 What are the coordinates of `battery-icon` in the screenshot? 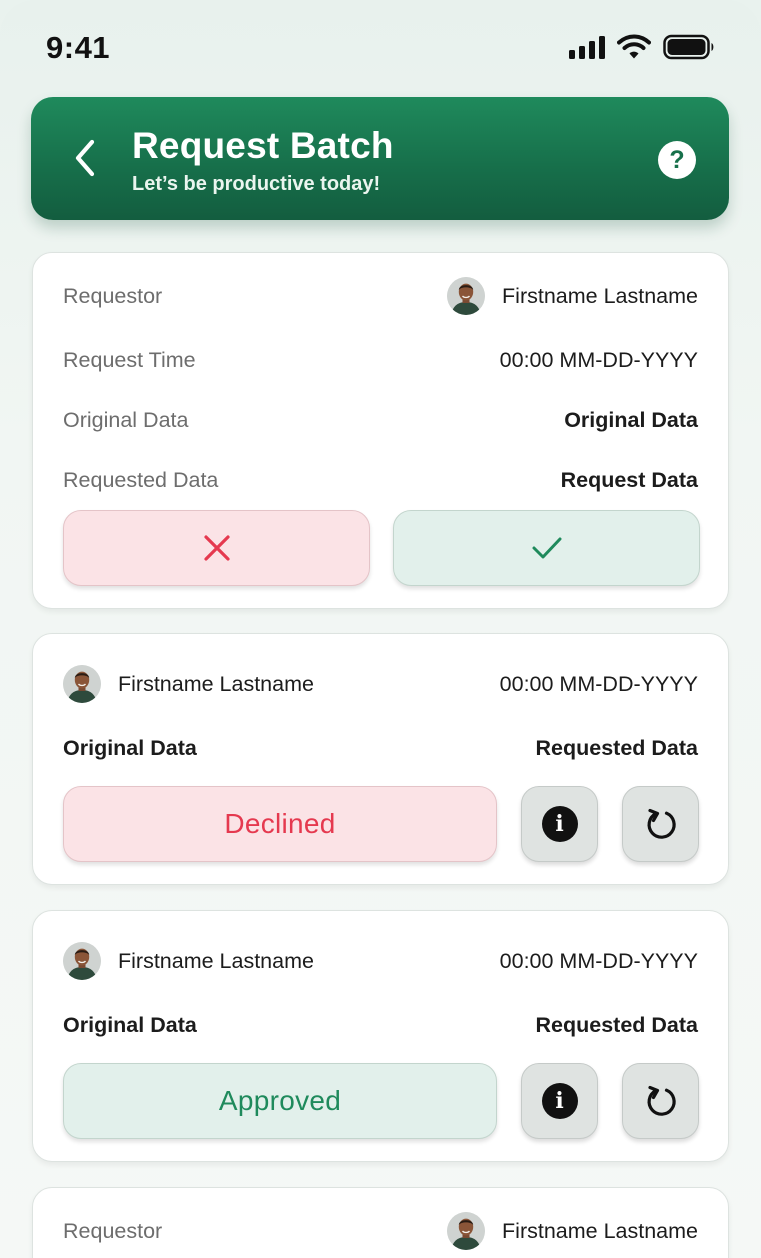 It's located at (688, 47).